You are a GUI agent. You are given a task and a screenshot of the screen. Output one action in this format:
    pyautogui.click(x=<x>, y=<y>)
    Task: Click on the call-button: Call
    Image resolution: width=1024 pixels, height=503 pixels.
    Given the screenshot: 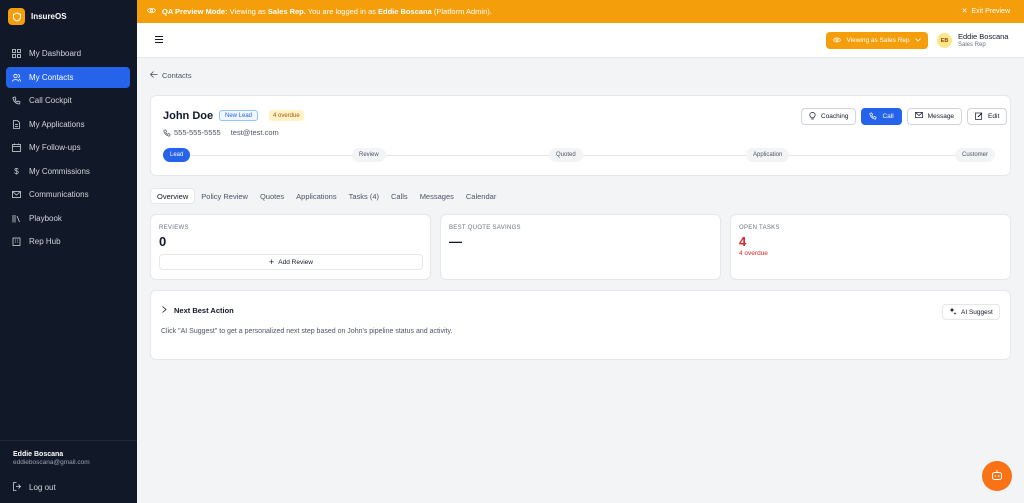 What is the action you would take?
    pyautogui.click(x=881, y=116)
    